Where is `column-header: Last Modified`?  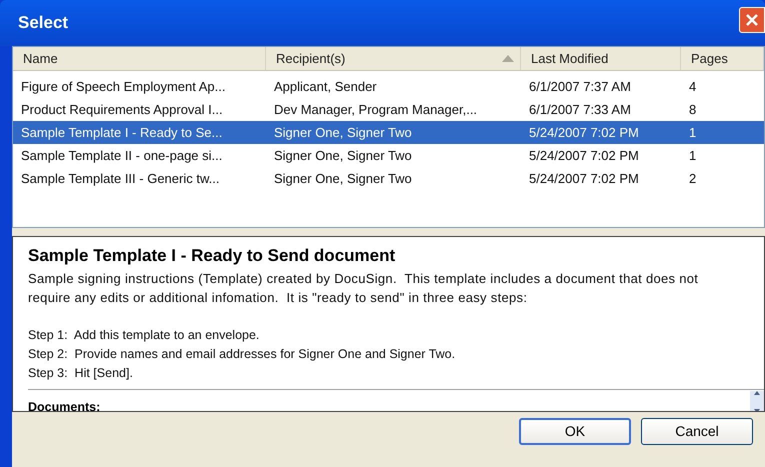 column-header: Last Modified is located at coordinates (601, 58).